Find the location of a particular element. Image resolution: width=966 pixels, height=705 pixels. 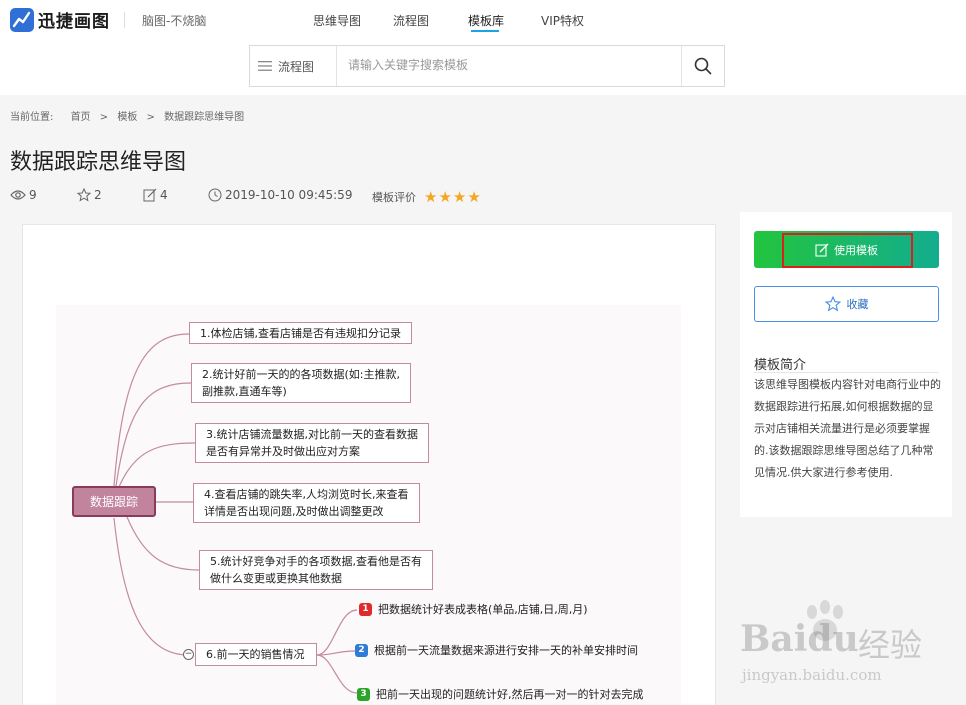

mindmap-subtask-1: 1 把数据统计好表成表格(单品,店铺,日,周,月) is located at coordinates (473, 609).